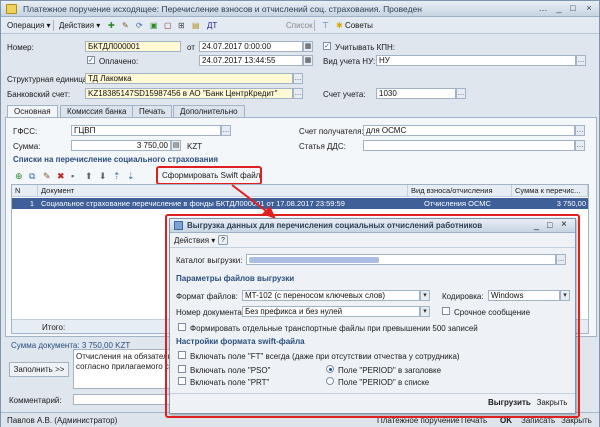 This screenshot has height=427, width=600. What do you see at coordinates (29, 25) in the screenshot?
I see `operation-menu: Операция ▾` at bounding box center [29, 25].